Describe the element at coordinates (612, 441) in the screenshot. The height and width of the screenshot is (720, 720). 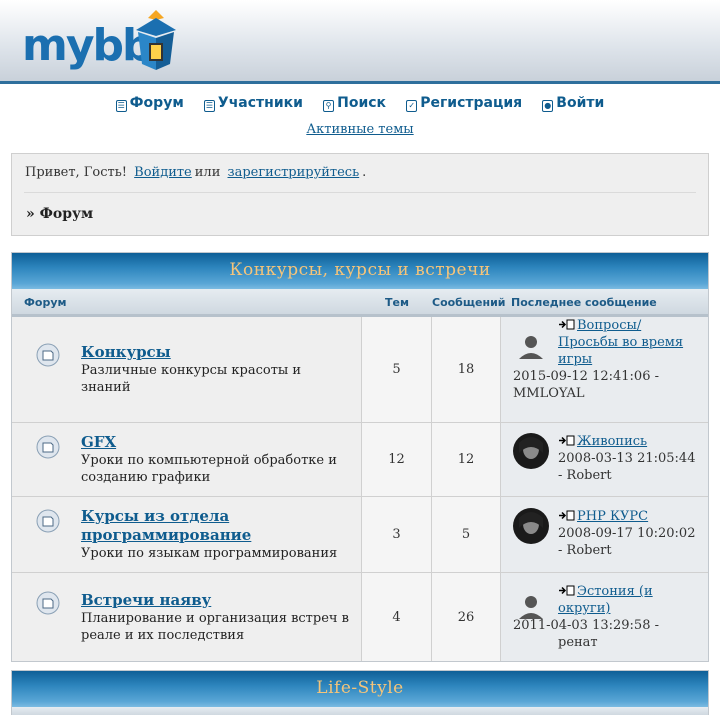
I see `last-post-link: Живопись` at that location.